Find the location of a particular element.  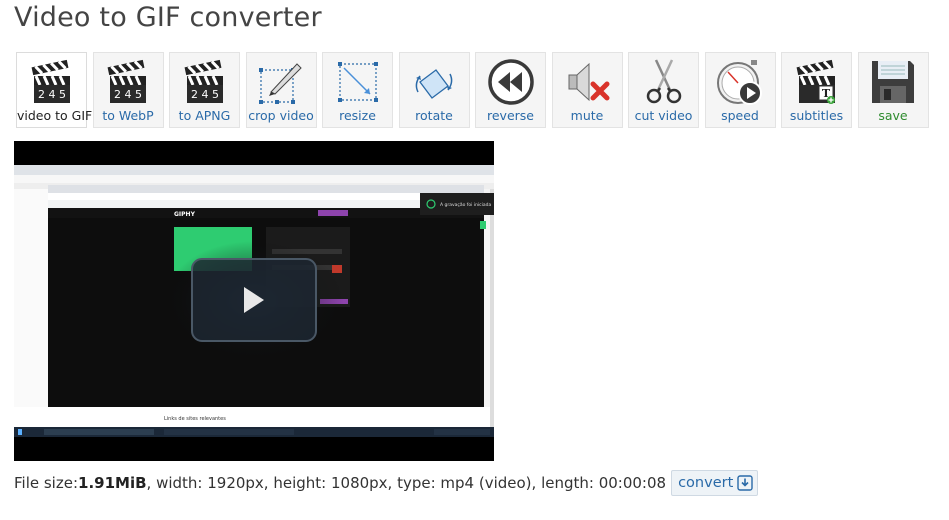

file-size-label: File size: is located at coordinates (46, 483).